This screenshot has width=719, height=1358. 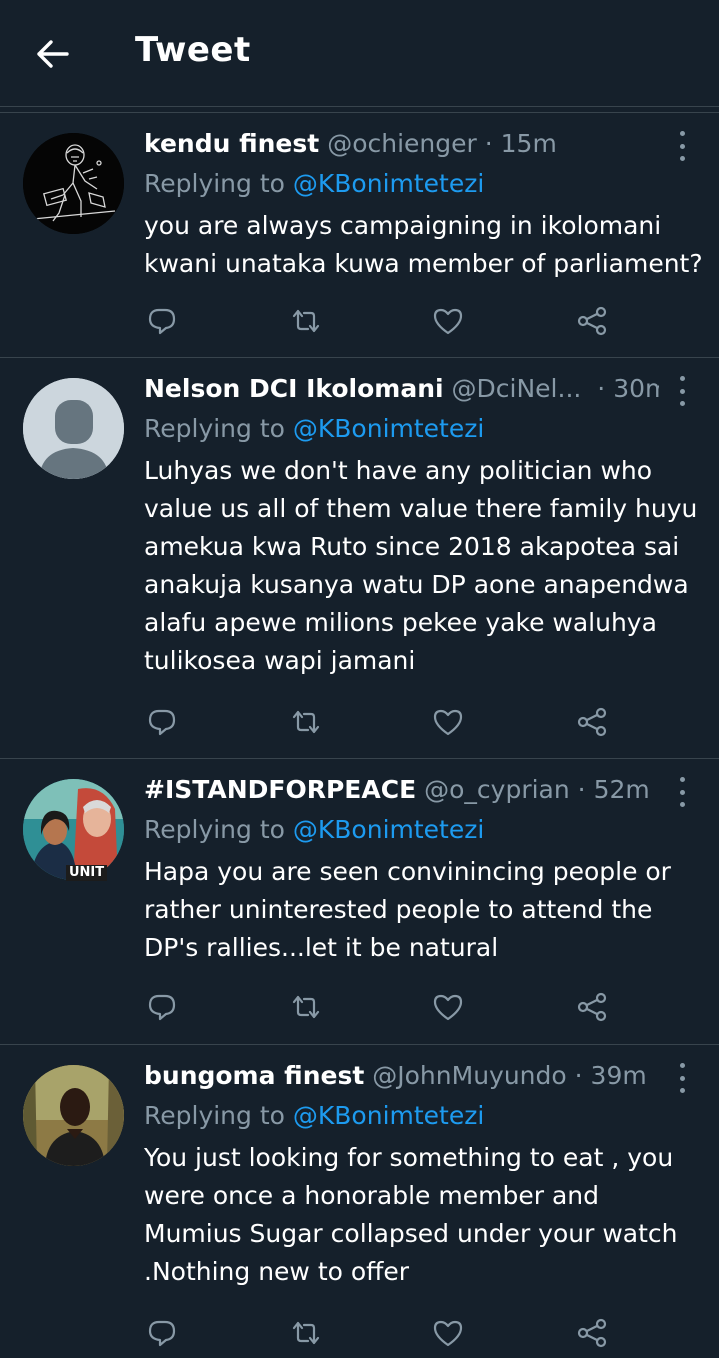 What do you see at coordinates (636, 388) in the screenshot?
I see `timestamp: 30m` at bounding box center [636, 388].